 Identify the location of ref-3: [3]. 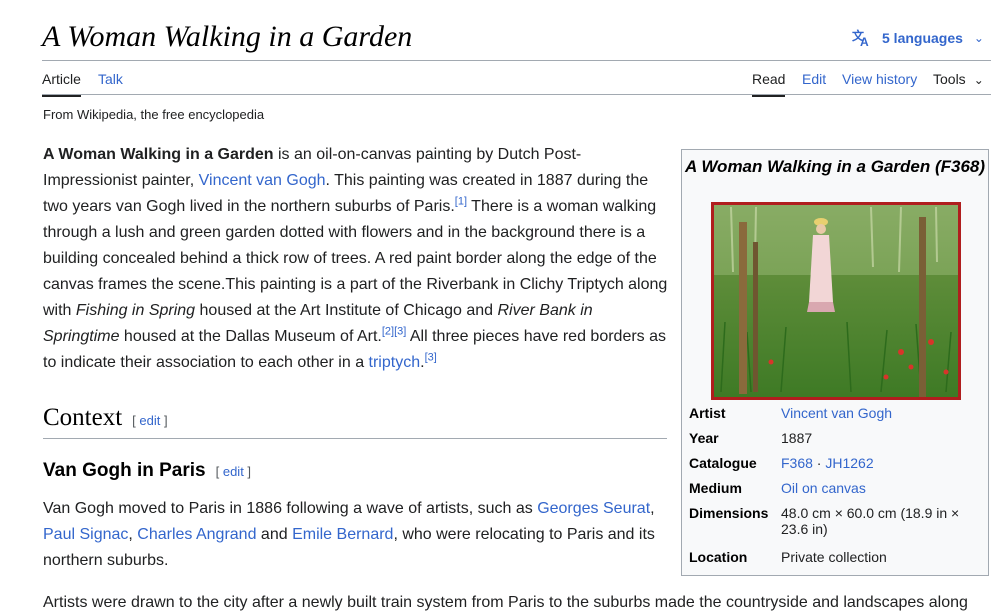
(400, 332).